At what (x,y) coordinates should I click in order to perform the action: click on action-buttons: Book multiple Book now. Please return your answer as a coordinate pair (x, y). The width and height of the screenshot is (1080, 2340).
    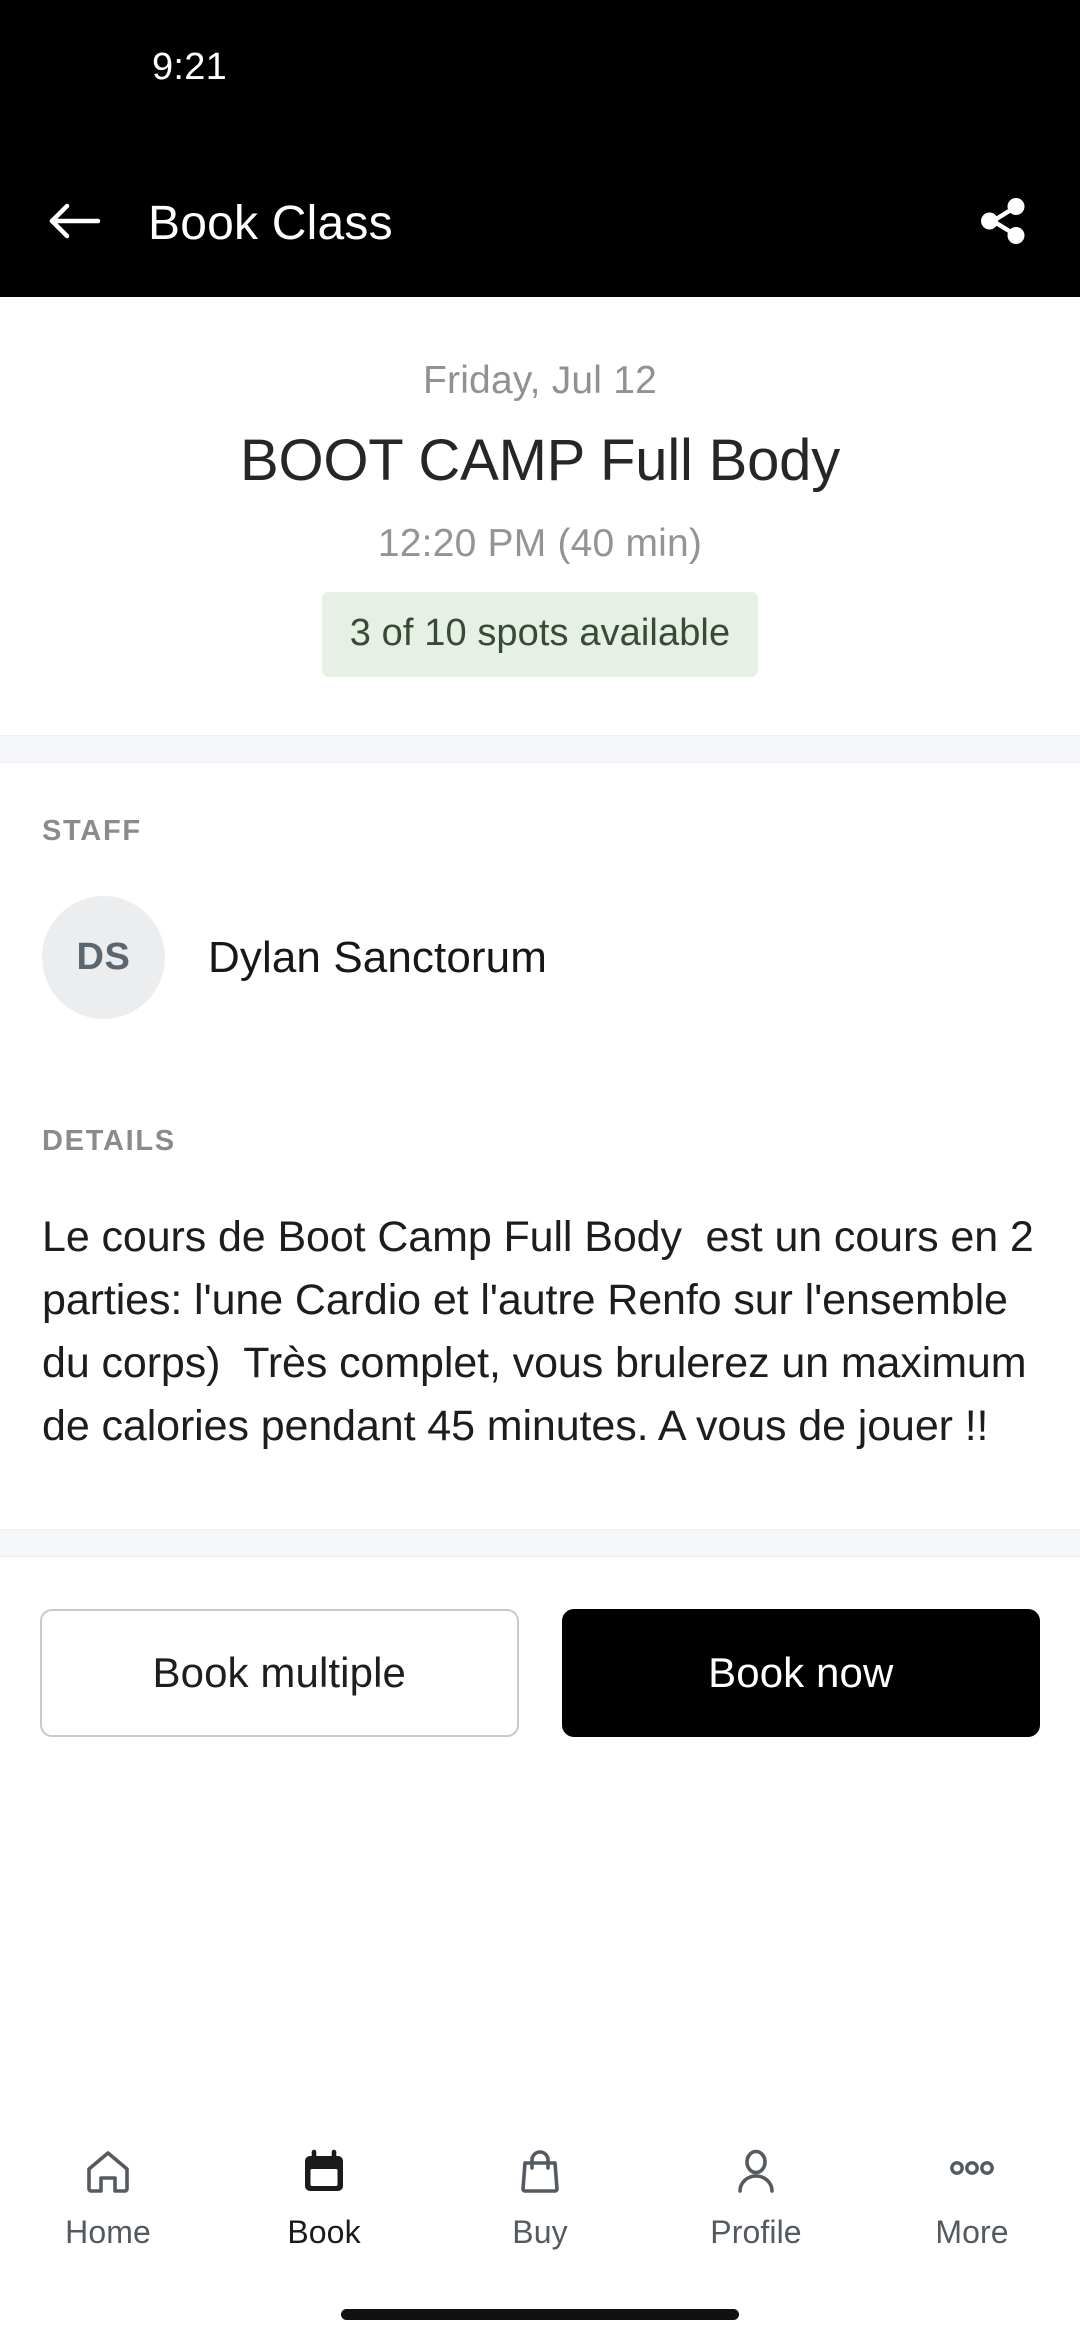
    Looking at the image, I should click on (540, 1667).